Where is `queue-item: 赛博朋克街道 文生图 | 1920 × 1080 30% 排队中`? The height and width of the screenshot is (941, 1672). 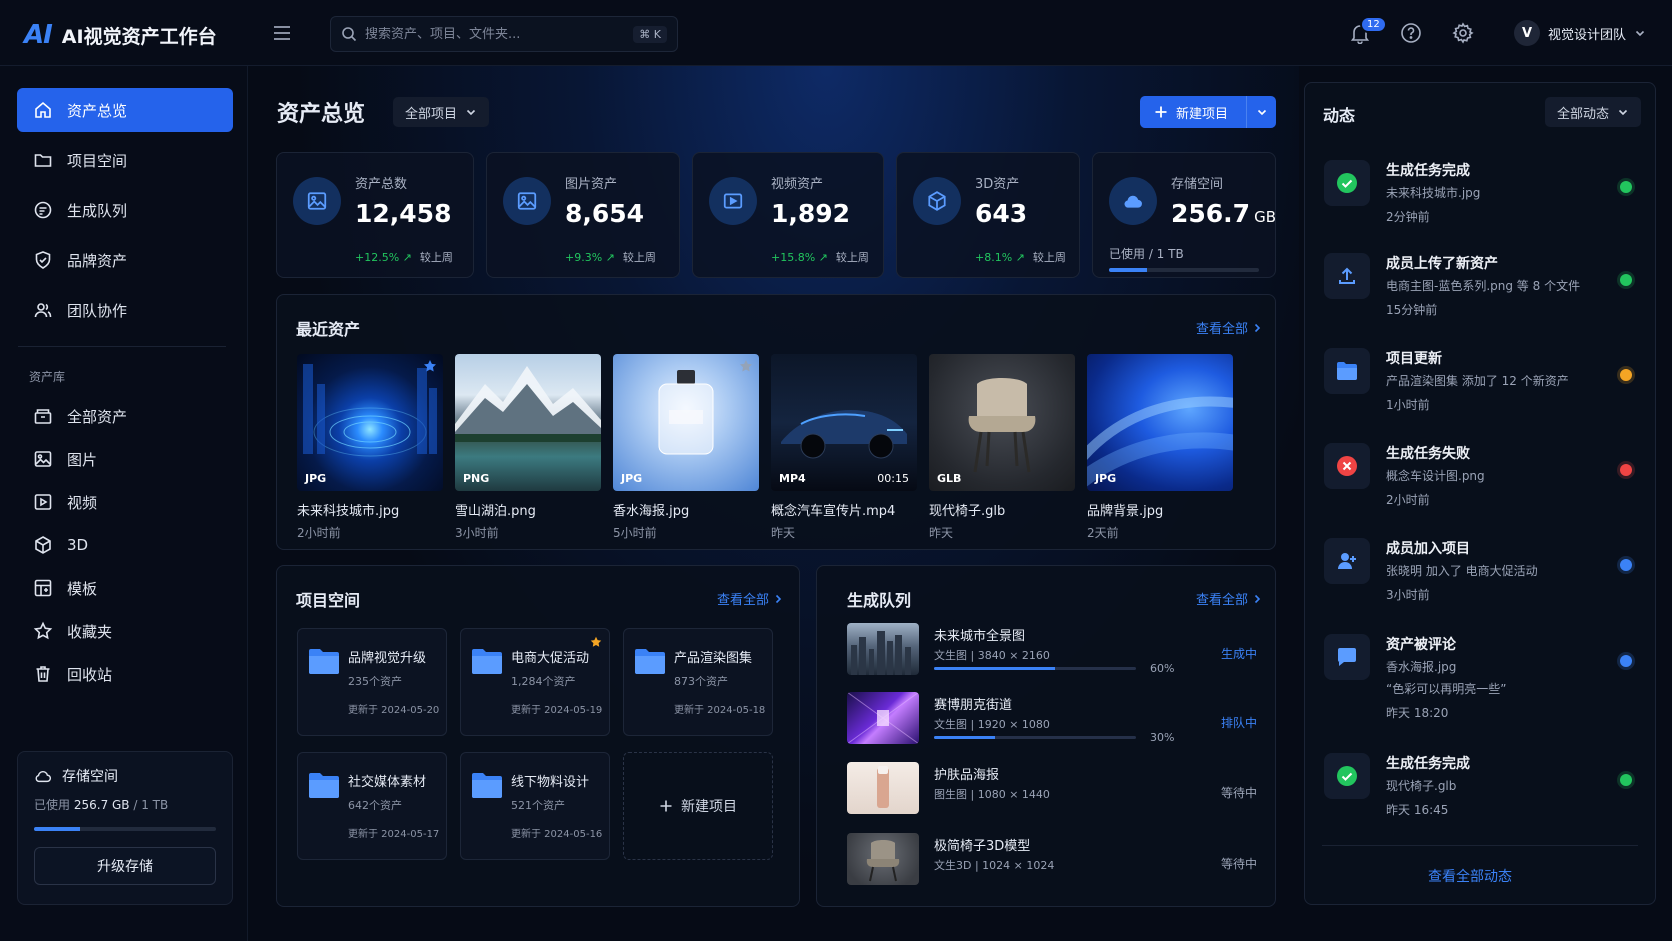
queue-item: 赛博朋克街道 文生图 | 1920 × 1080 30% 排队中 is located at coordinates (1052, 720).